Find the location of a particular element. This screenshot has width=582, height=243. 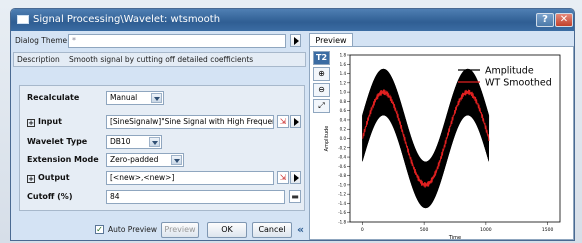

y-tick-label: 0.2 is located at coordinates (343, 129).